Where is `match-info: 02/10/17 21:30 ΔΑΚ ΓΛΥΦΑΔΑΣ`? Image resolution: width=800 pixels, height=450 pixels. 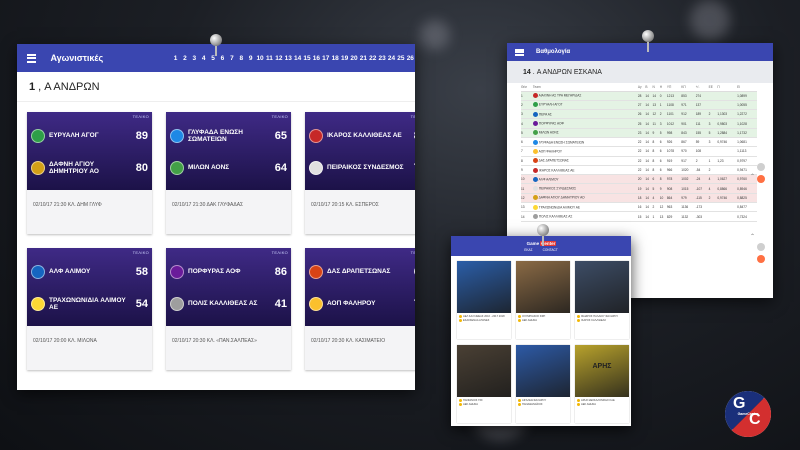
match-info: 02/10/17 21:30 ΔΑΚ ΓΛΥΦΑΔΑΣ is located at coordinates (208, 205).